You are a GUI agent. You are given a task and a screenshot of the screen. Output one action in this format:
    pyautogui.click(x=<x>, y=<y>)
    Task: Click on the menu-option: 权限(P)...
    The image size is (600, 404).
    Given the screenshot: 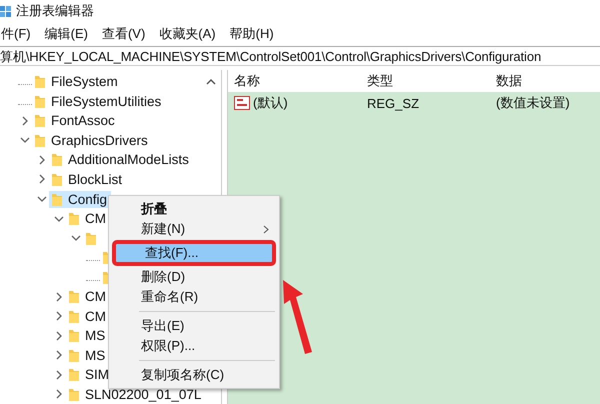 What is the action you would take?
    pyautogui.click(x=194, y=346)
    